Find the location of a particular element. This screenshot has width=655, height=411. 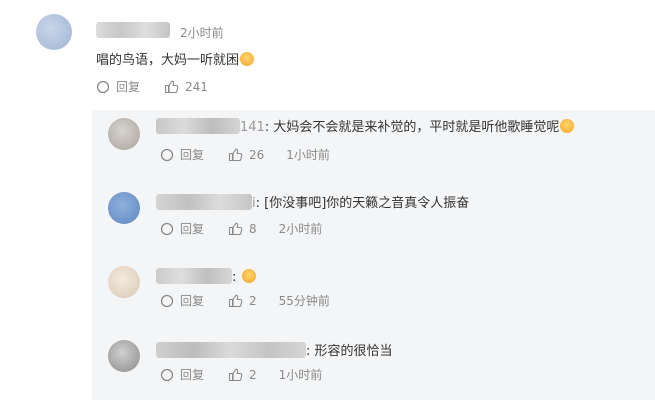

reply-text: 形容的很恰当 is located at coordinates (353, 351).